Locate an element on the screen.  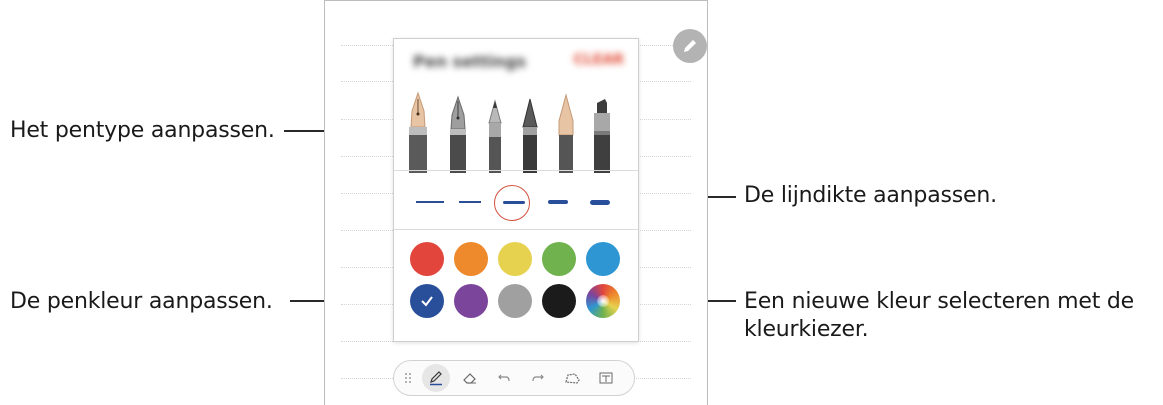
undo-icon is located at coordinates (504, 378).